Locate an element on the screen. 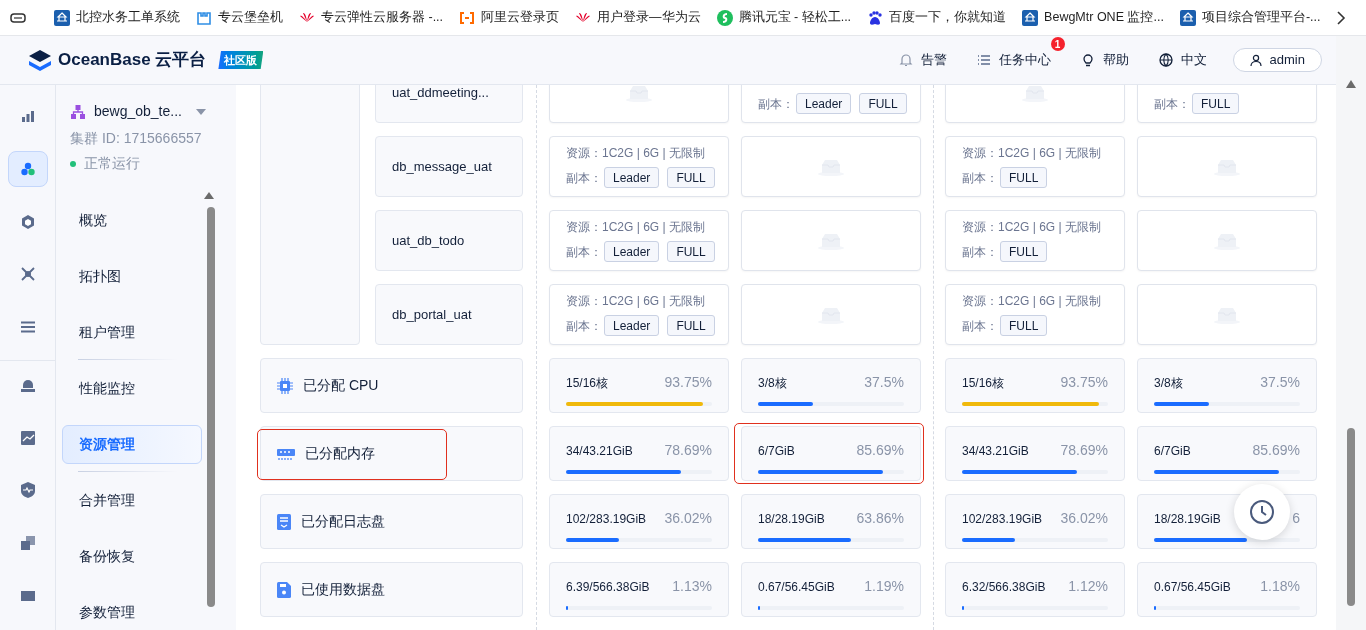 This screenshot has height=630, width=1366. language-button: 中文 is located at coordinates (1182, 60).